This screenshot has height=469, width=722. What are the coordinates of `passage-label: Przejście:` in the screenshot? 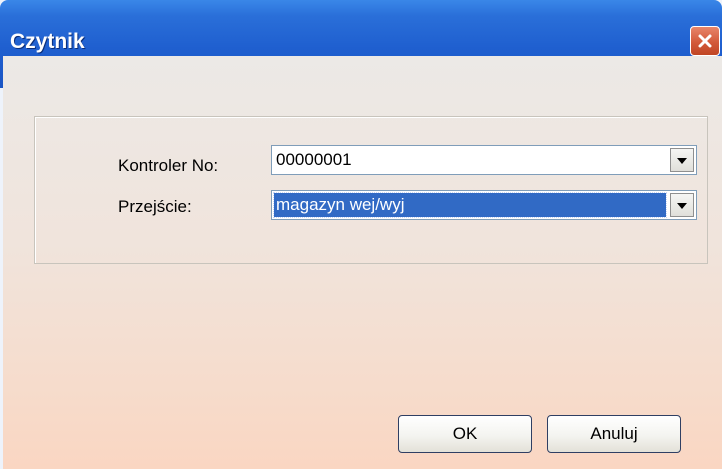 It's located at (155, 206).